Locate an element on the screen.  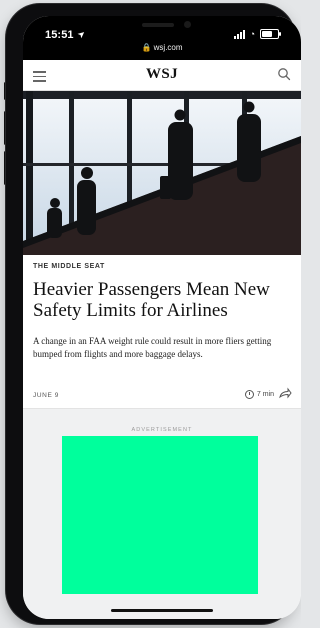
battery-icon is located at coordinates (270, 34).